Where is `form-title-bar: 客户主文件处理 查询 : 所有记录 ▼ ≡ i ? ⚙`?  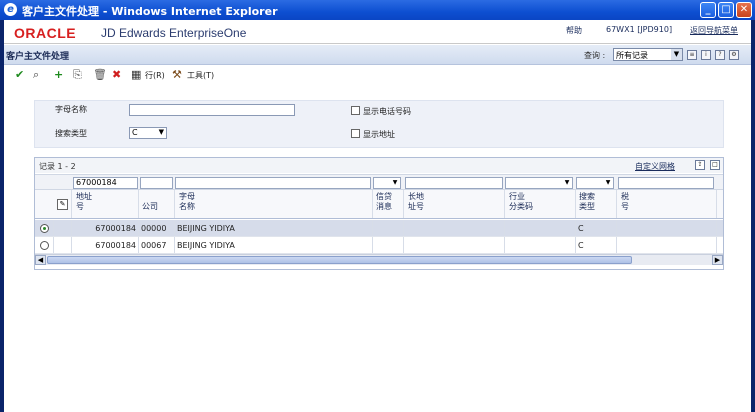 form-title-bar: 客户主文件处理 查询 : 所有记录 ▼ ≡ i ? ⚙ is located at coordinates (377, 55).